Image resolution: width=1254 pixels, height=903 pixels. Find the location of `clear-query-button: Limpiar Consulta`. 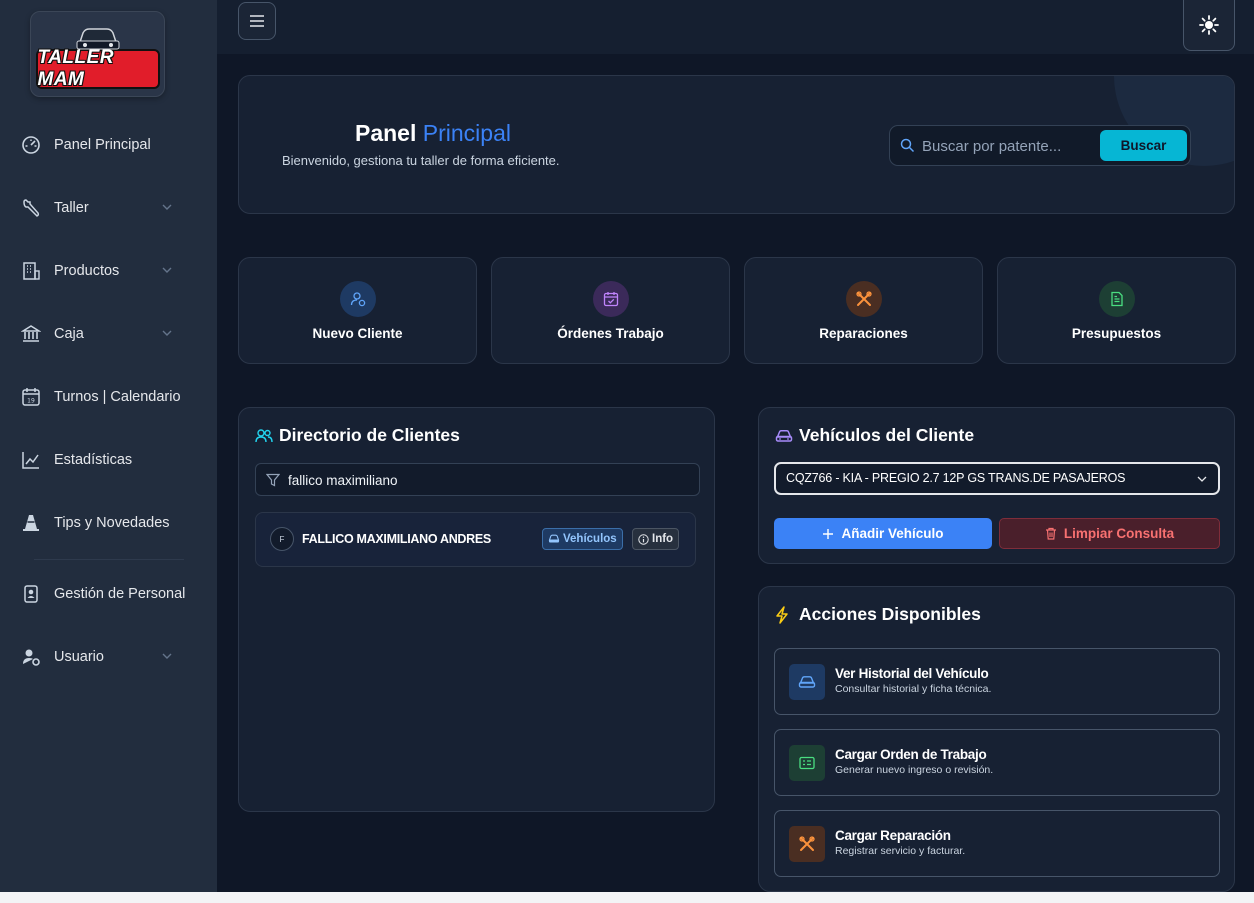

clear-query-button: Limpiar Consulta is located at coordinates (1109, 533).